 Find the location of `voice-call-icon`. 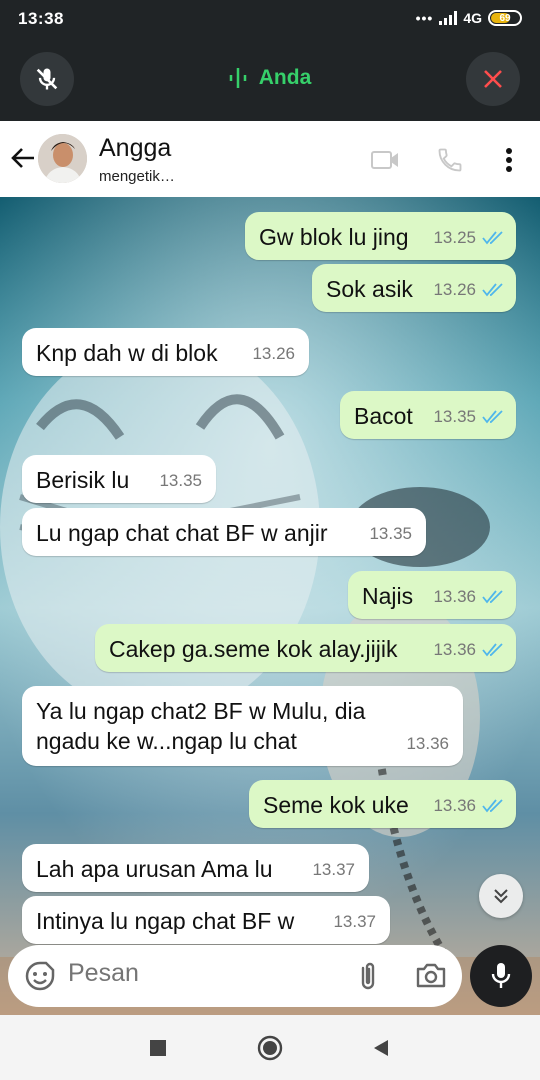

voice-call-icon is located at coordinates (450, 160).